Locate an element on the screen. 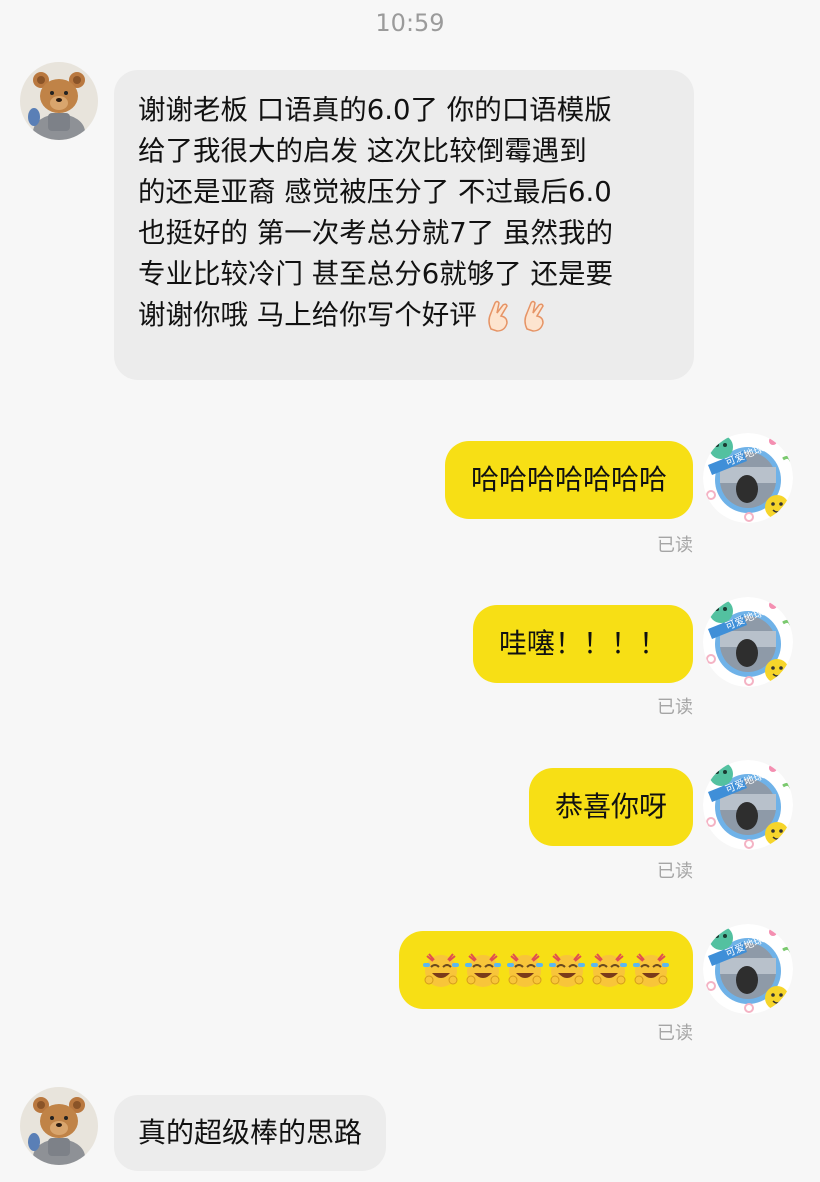  message-text: 真的超级棒的思路 is located at coordinates (250, 1132).